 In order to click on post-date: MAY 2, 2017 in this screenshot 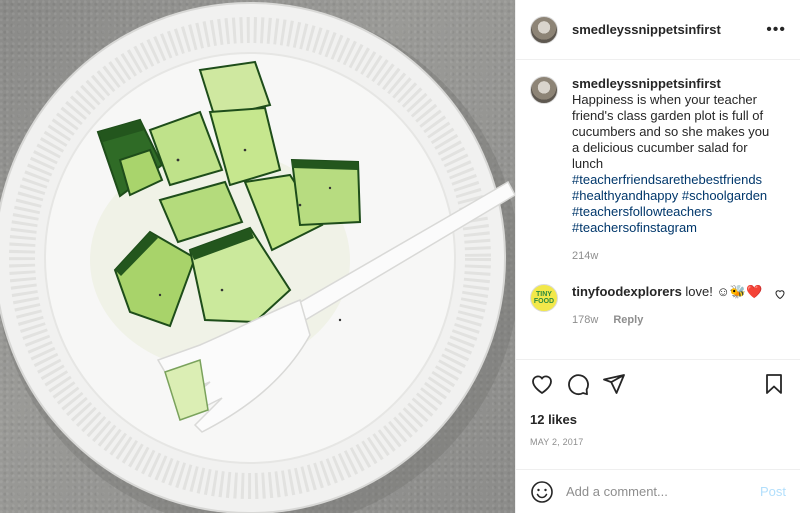, I will do `click(658, 442)`.